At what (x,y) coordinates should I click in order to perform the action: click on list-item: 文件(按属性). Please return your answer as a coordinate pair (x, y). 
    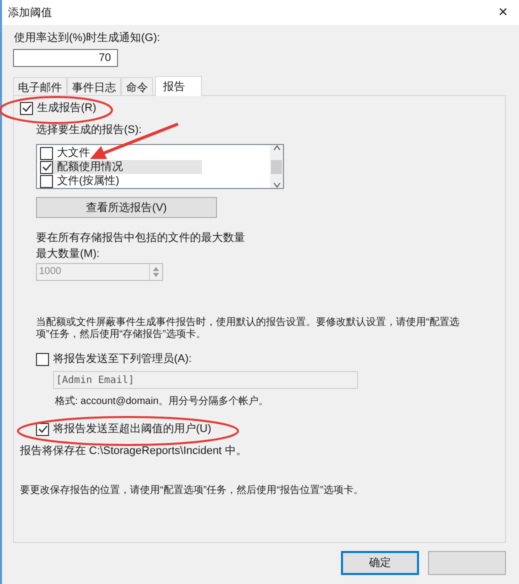
    Looking at the image, I should click on (121, 181).